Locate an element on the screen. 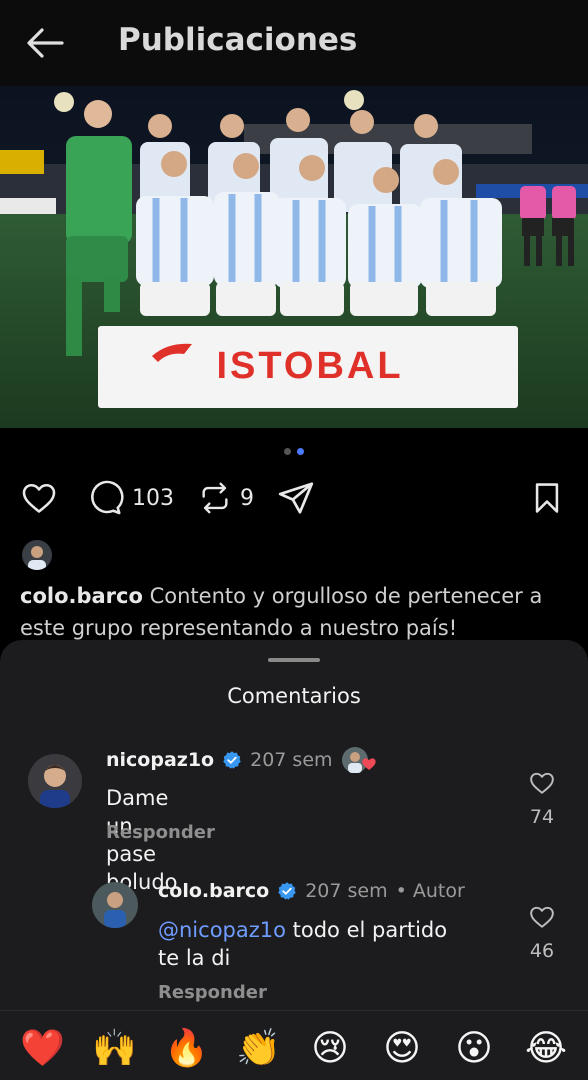 The height and width of the screenshot is (1080, 588). emoji-heart-eyes-button: 😍 is located at coordinates (402, 1049).